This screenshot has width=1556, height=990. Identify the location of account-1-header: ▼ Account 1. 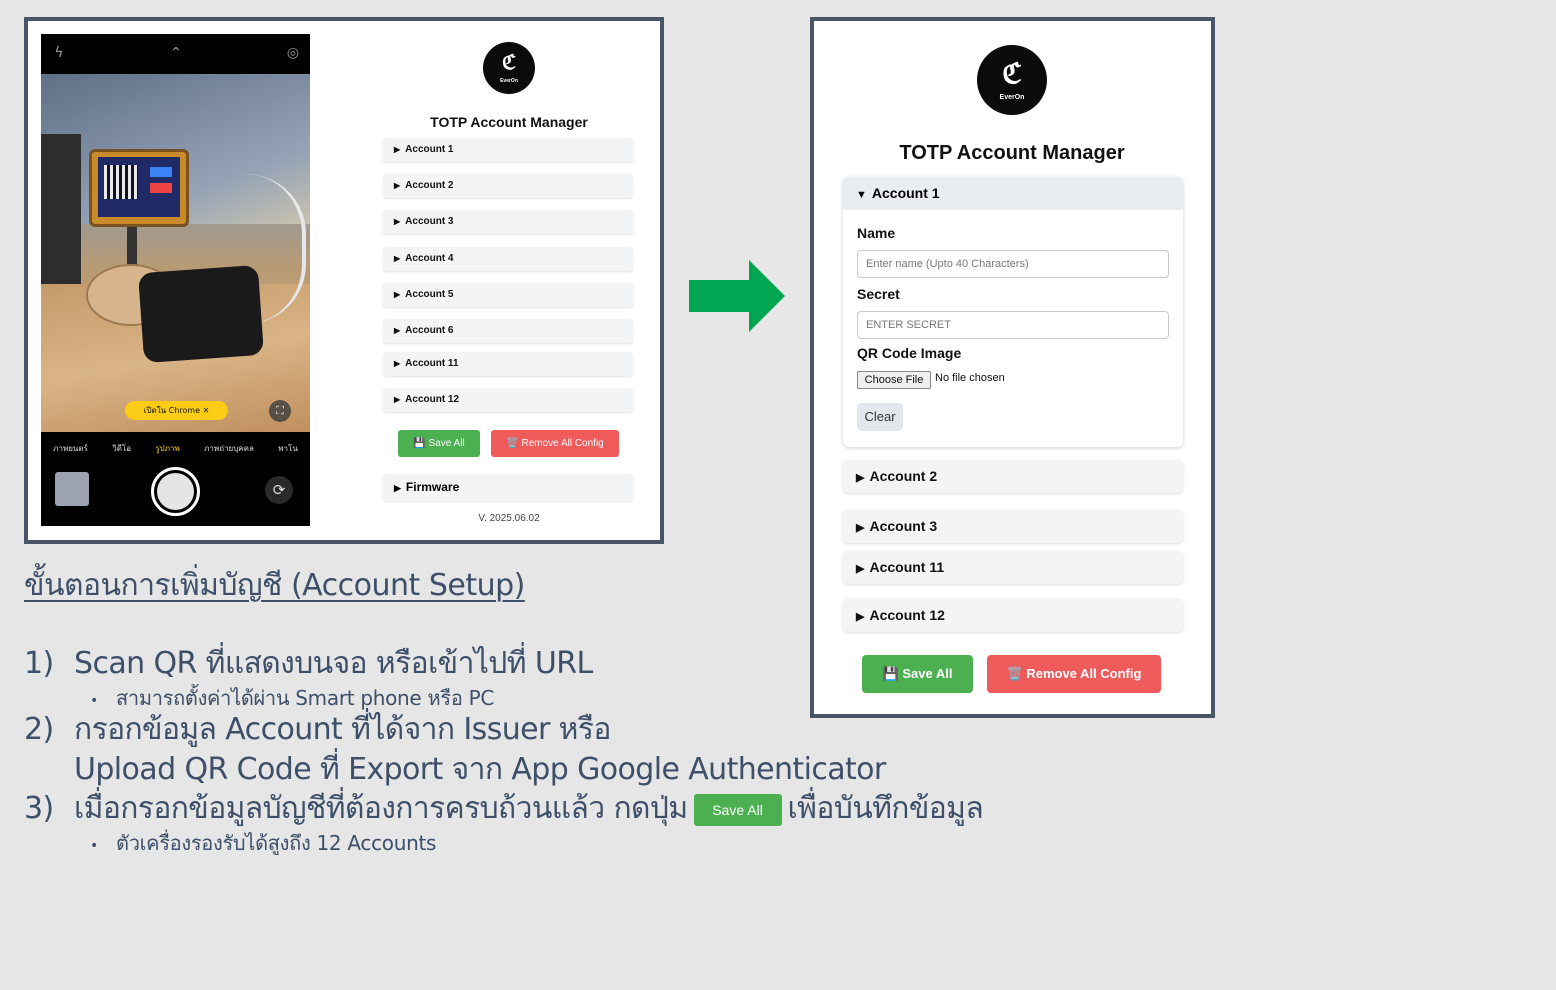
(1013, 193).